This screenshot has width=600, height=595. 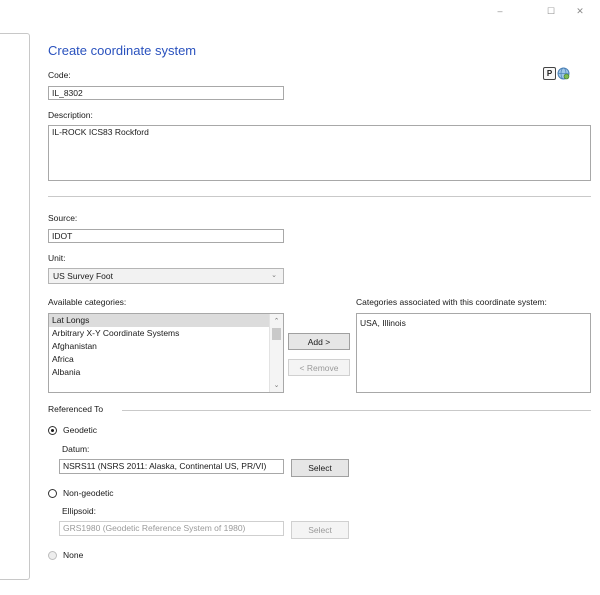 I want to click on list-item: Albania, so click(x=166, y=372).